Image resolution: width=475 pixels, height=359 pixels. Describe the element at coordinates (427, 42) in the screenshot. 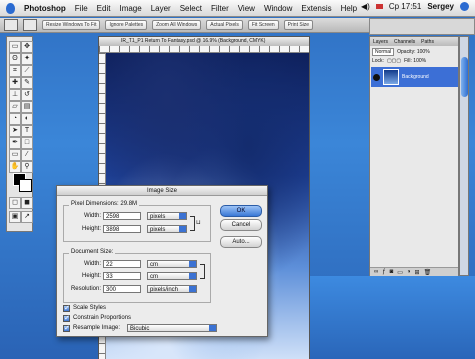

I see `tab-paths: Paths` at that location.